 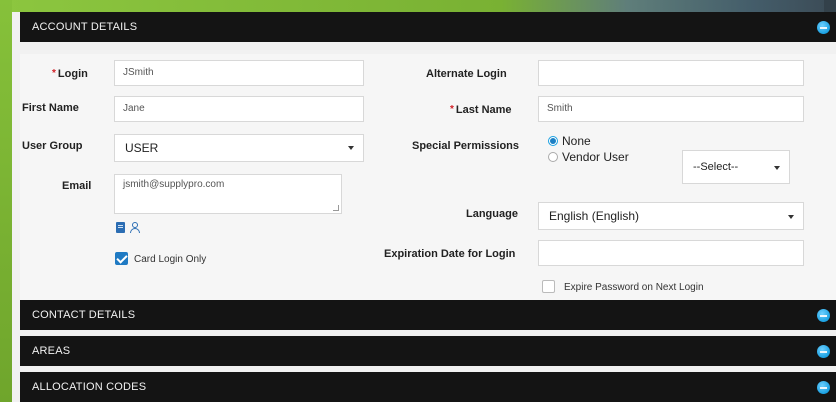 I want to click on last-name-field: Smith, so click(x=671, y=109).